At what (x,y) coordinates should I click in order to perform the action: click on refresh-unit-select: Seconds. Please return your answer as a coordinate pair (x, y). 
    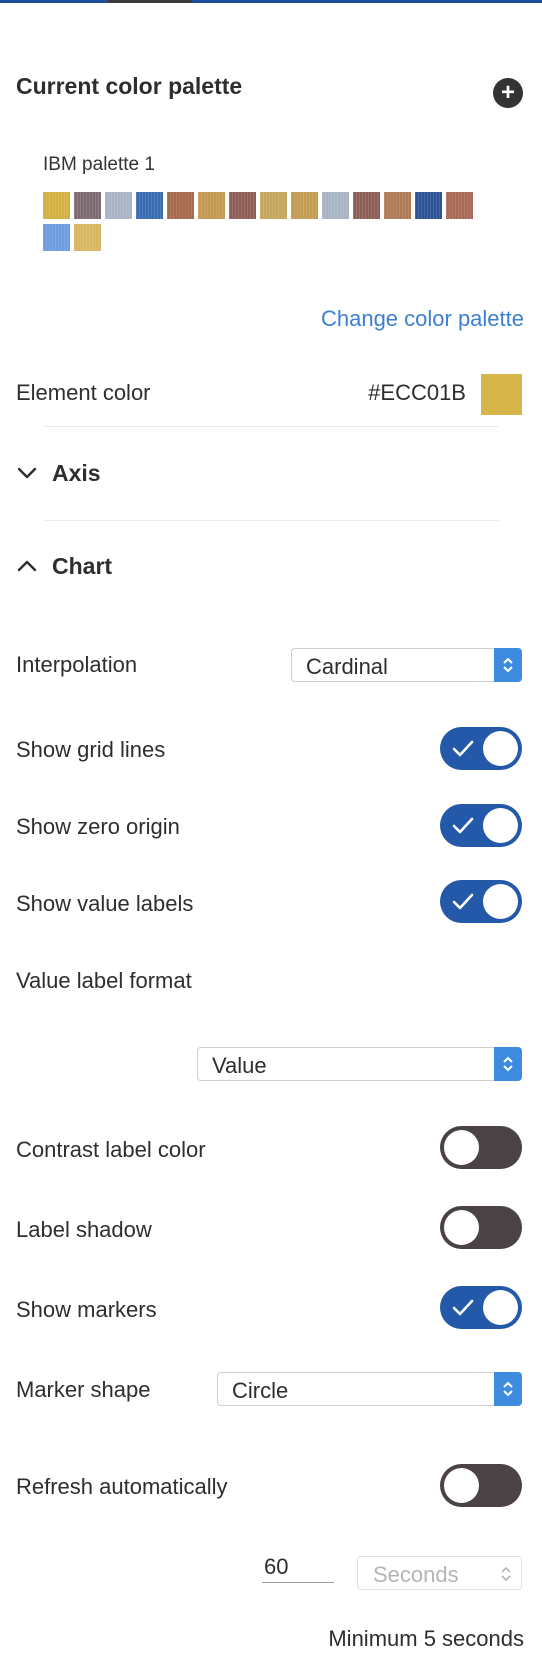
    Looking at the image, I should click on (439, 1573).